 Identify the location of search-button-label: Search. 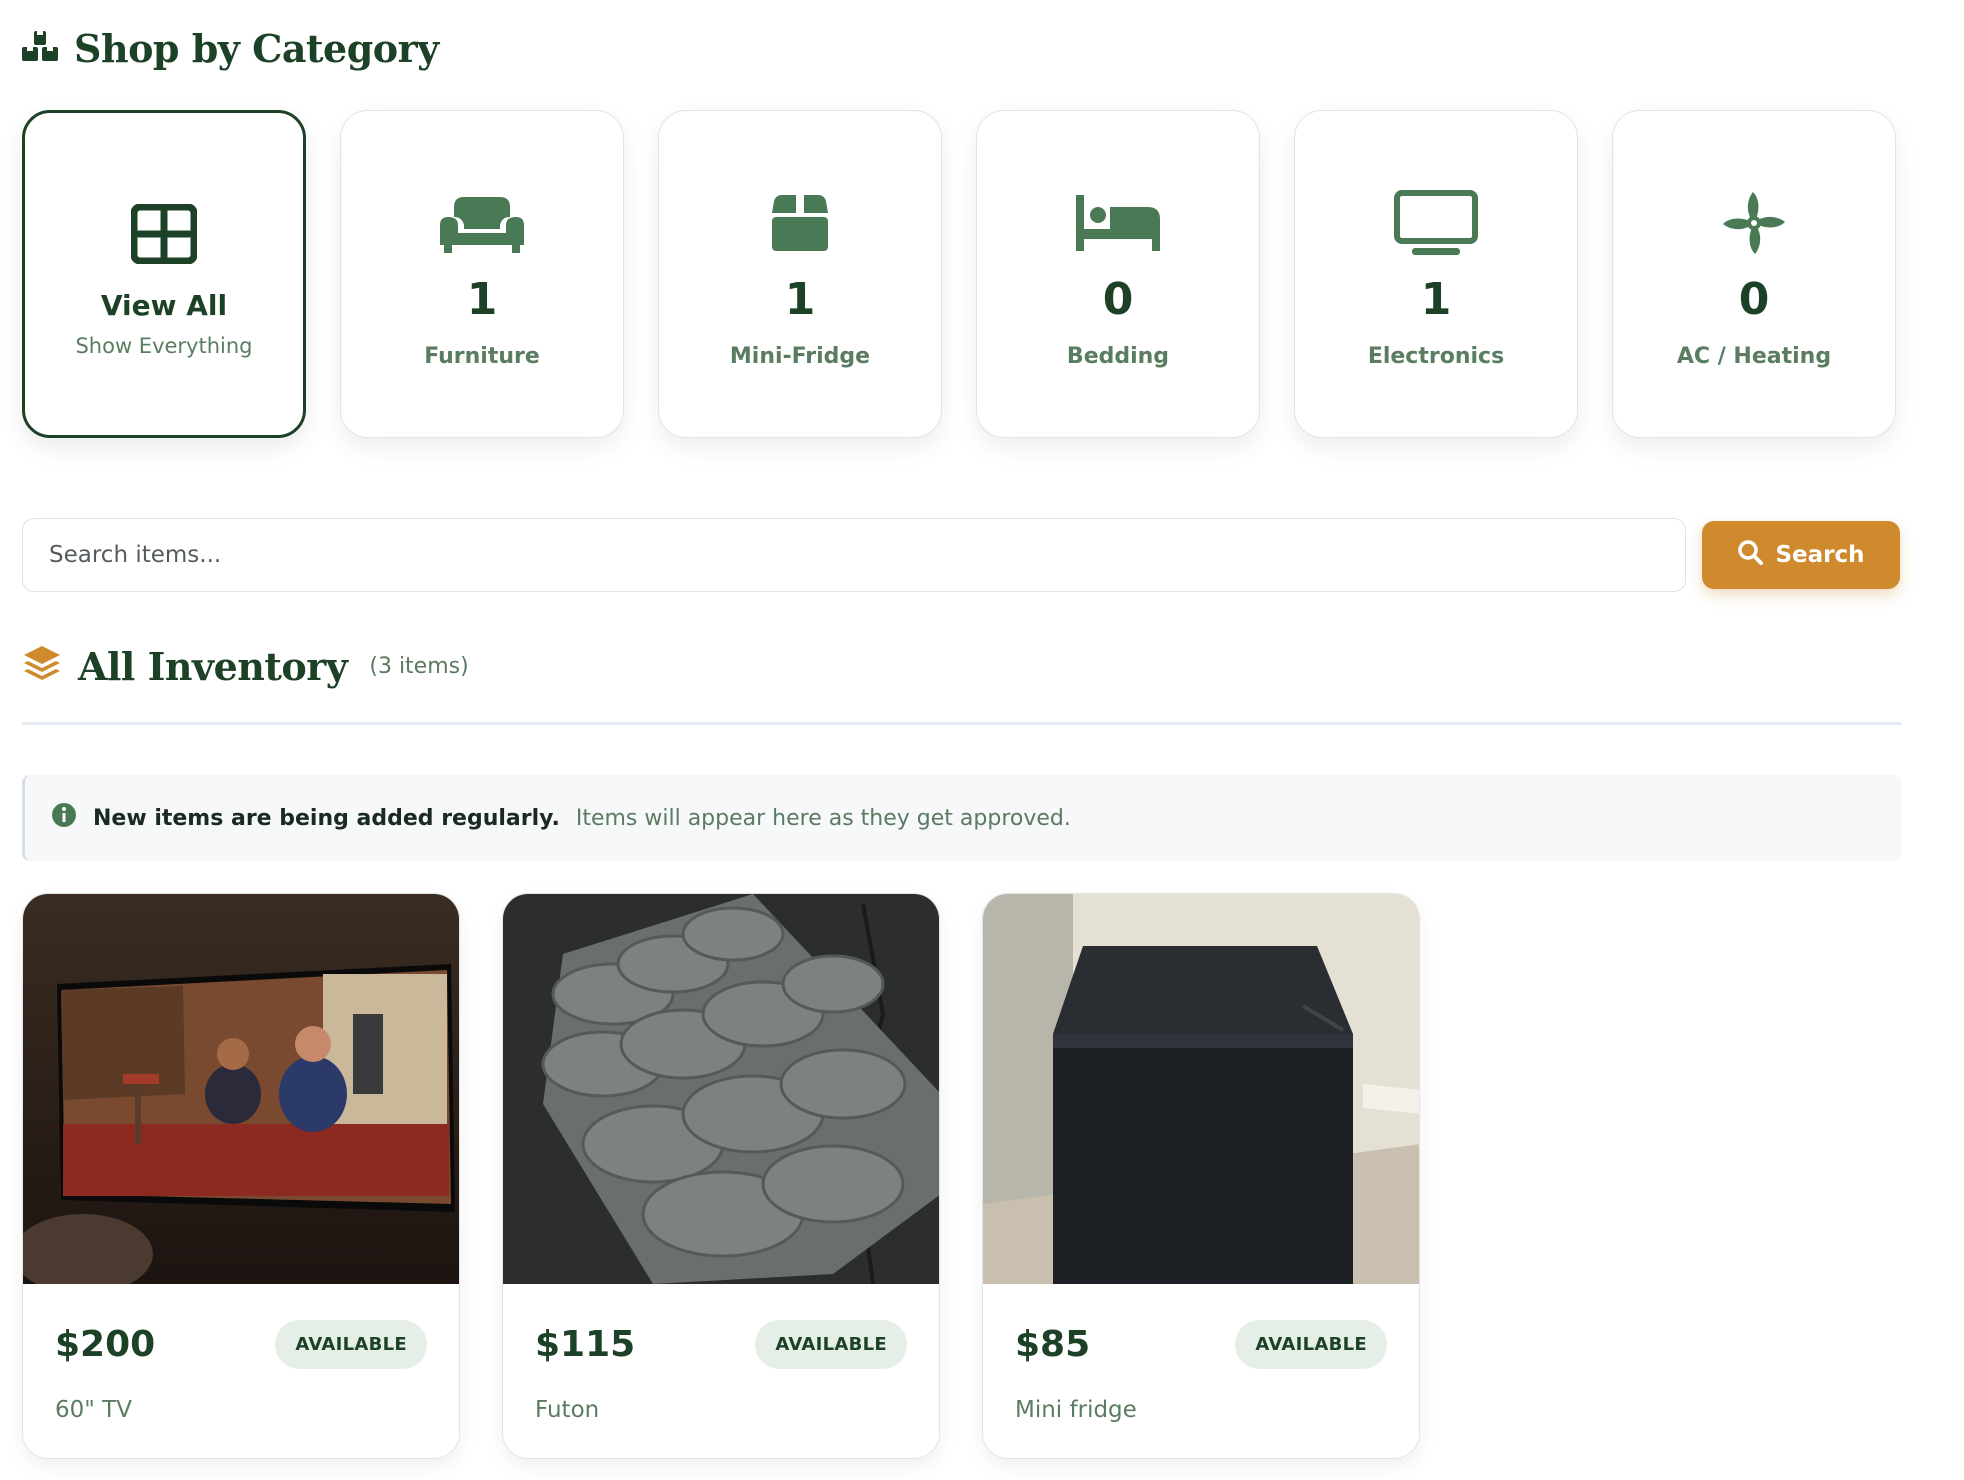
(1820, 555).